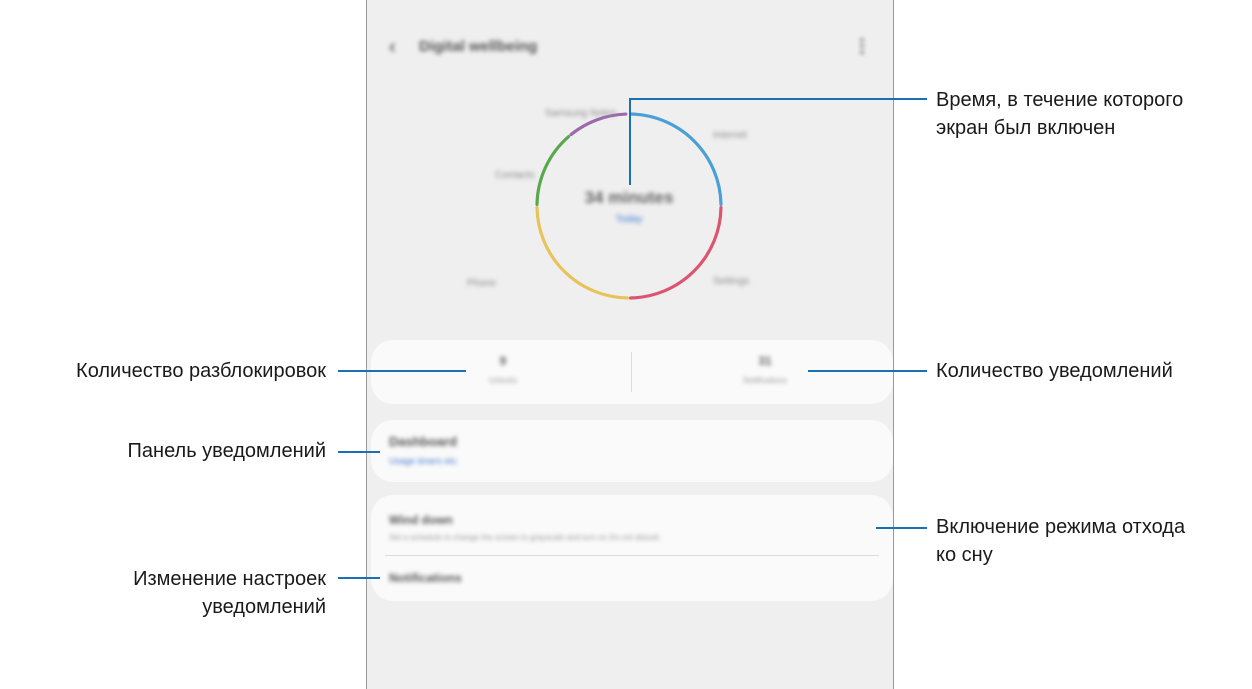 This screenshot has height=689, width=1252. What do you see at coordinates (629, 219) in the screenshot?
I see `screen-time-day: Today` at bounding box center [629, 219].